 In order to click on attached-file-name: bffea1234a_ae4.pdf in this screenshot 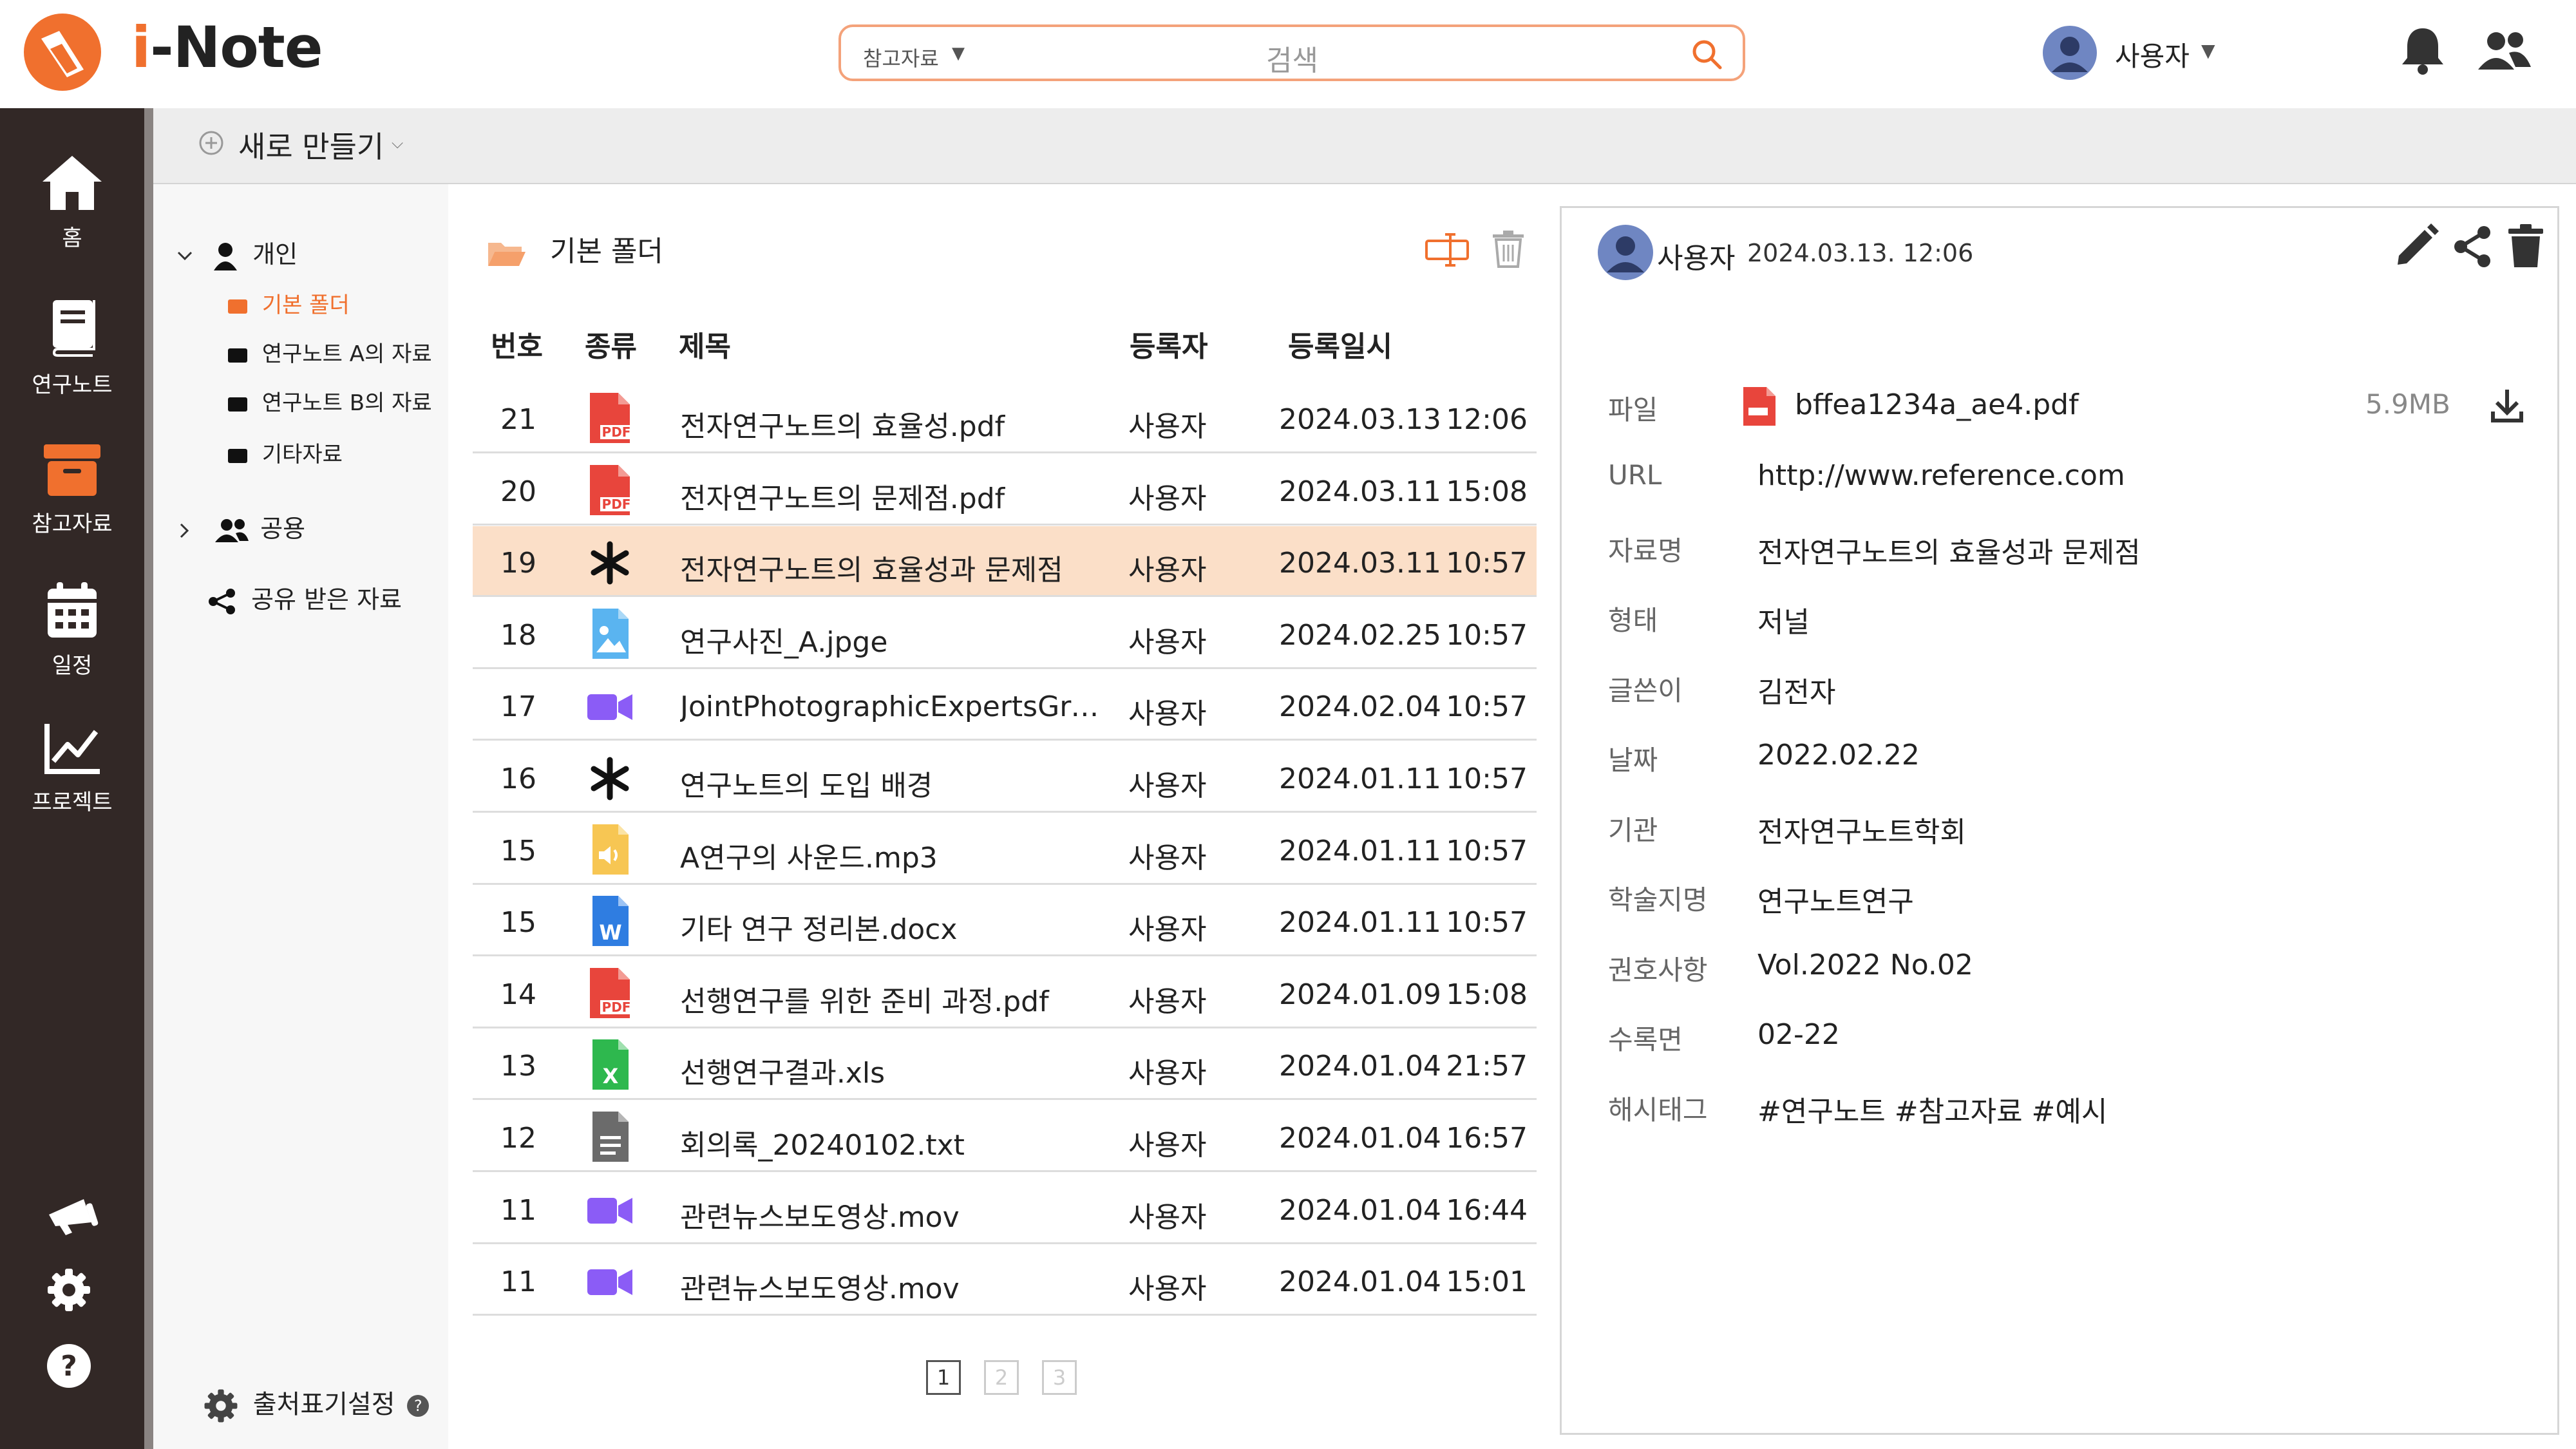, I will do `click(1937, 404)`.